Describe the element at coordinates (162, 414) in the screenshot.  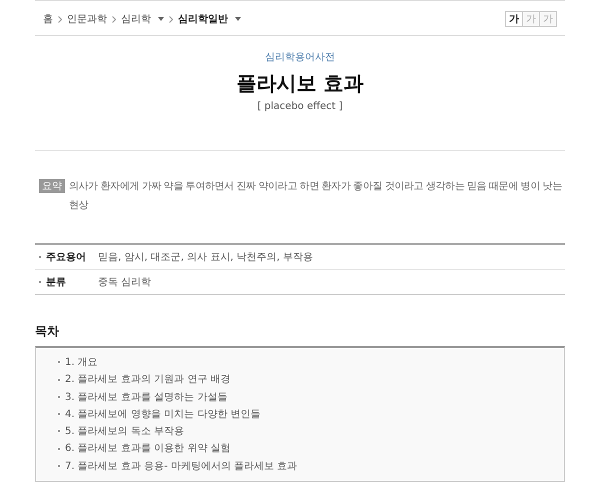
I see `toc-link: 4. 플라세보에 영향을 미치는 다양한 변인들` at that location.